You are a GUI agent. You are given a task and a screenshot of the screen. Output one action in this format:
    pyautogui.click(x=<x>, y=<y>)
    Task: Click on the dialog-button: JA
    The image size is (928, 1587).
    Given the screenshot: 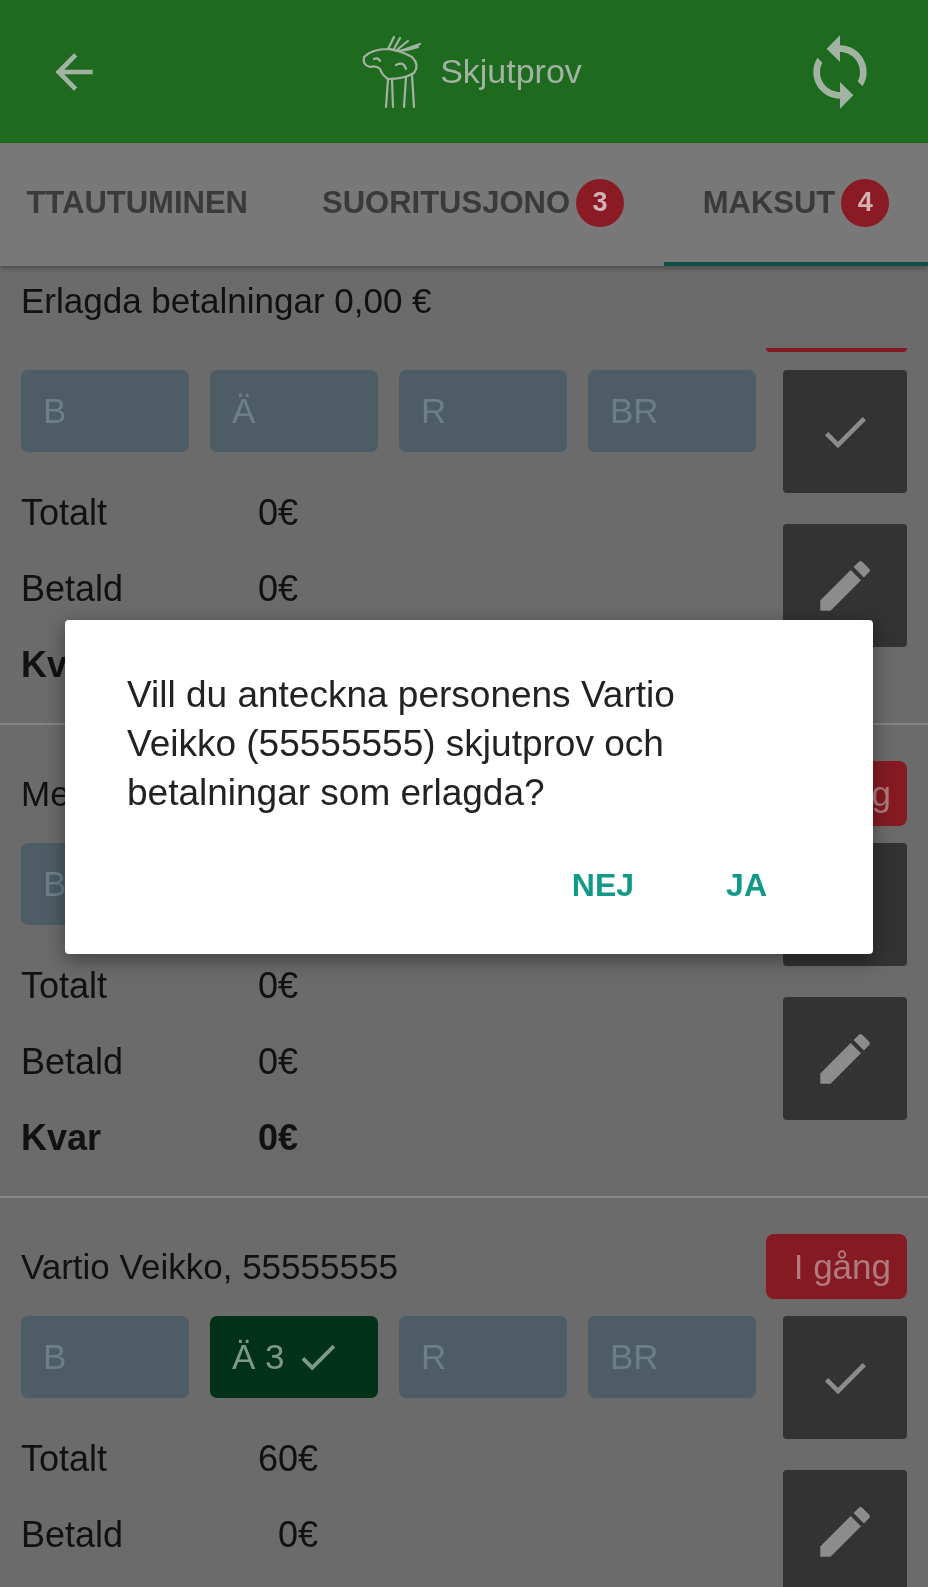 What is the action you would take?
    pyautogui.click(x=746, y=885)
    